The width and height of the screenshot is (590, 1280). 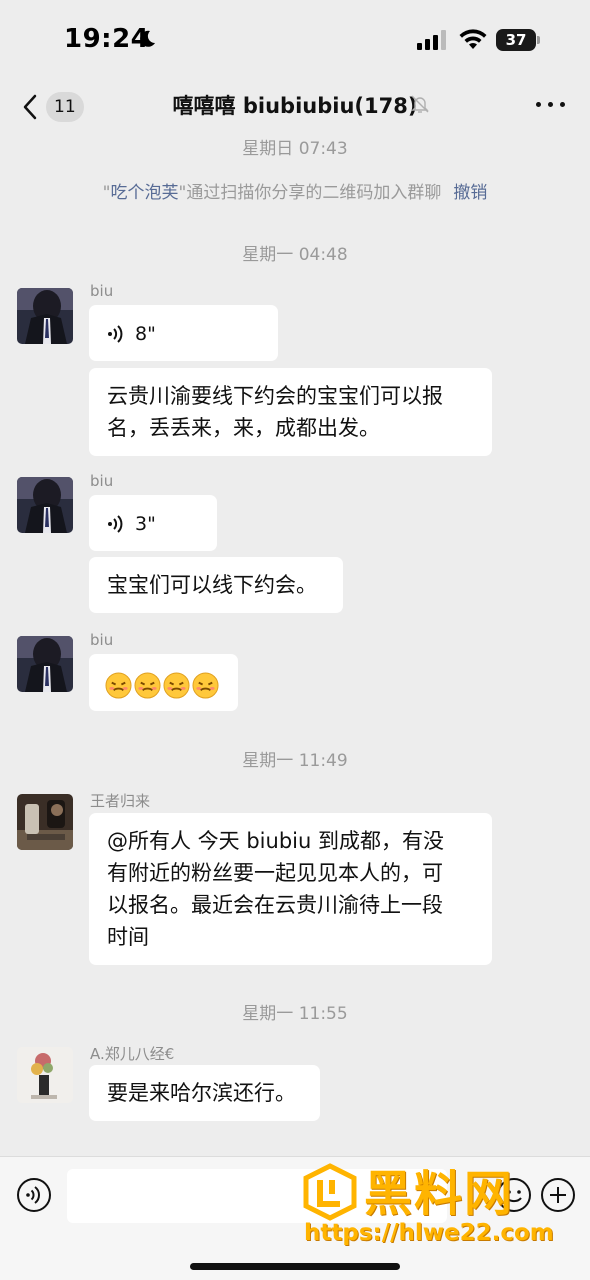 I want to click on voice-message: 8", so click(x=183, y=333).